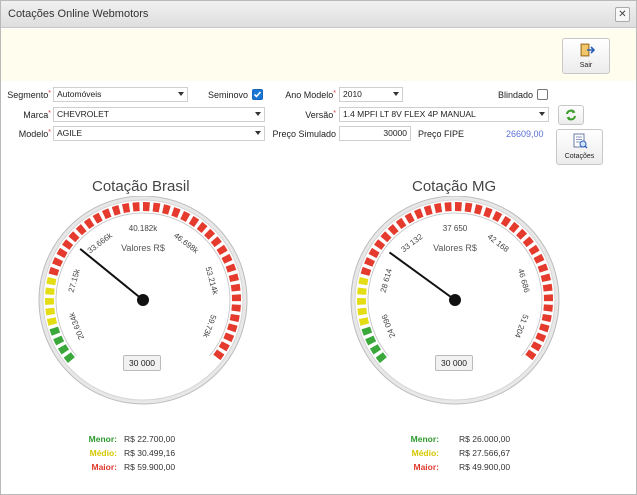 This screenshot has width=637, height=495. Describe the element at coordinates (579, 156) in the screenshot. I see `cotacoes-label: Cotações` at that location.